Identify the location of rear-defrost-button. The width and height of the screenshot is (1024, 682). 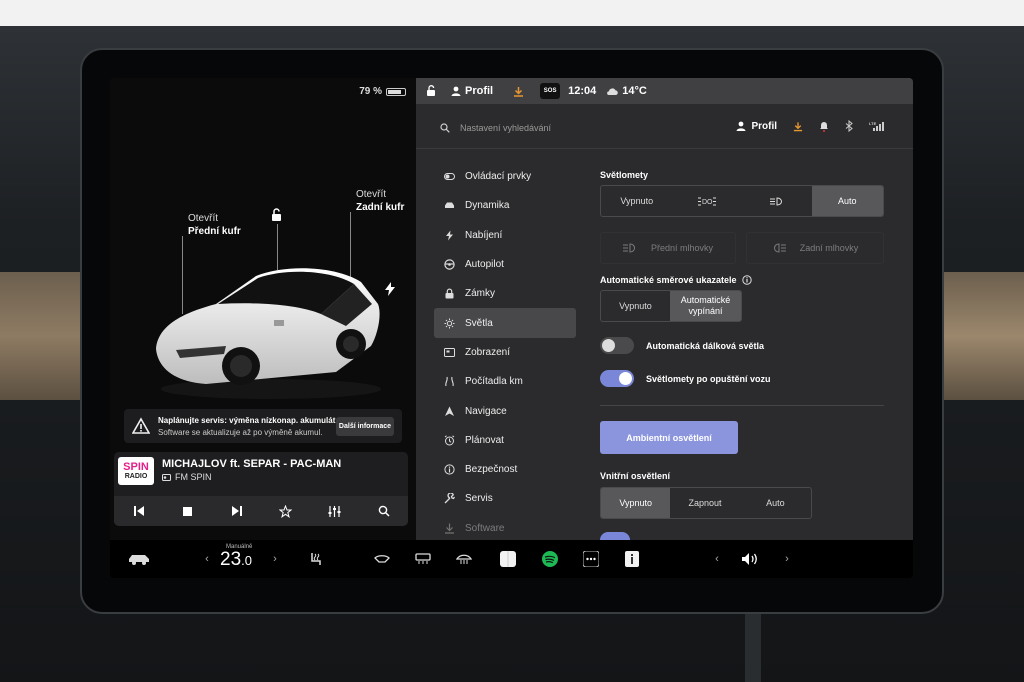
(423, 559).